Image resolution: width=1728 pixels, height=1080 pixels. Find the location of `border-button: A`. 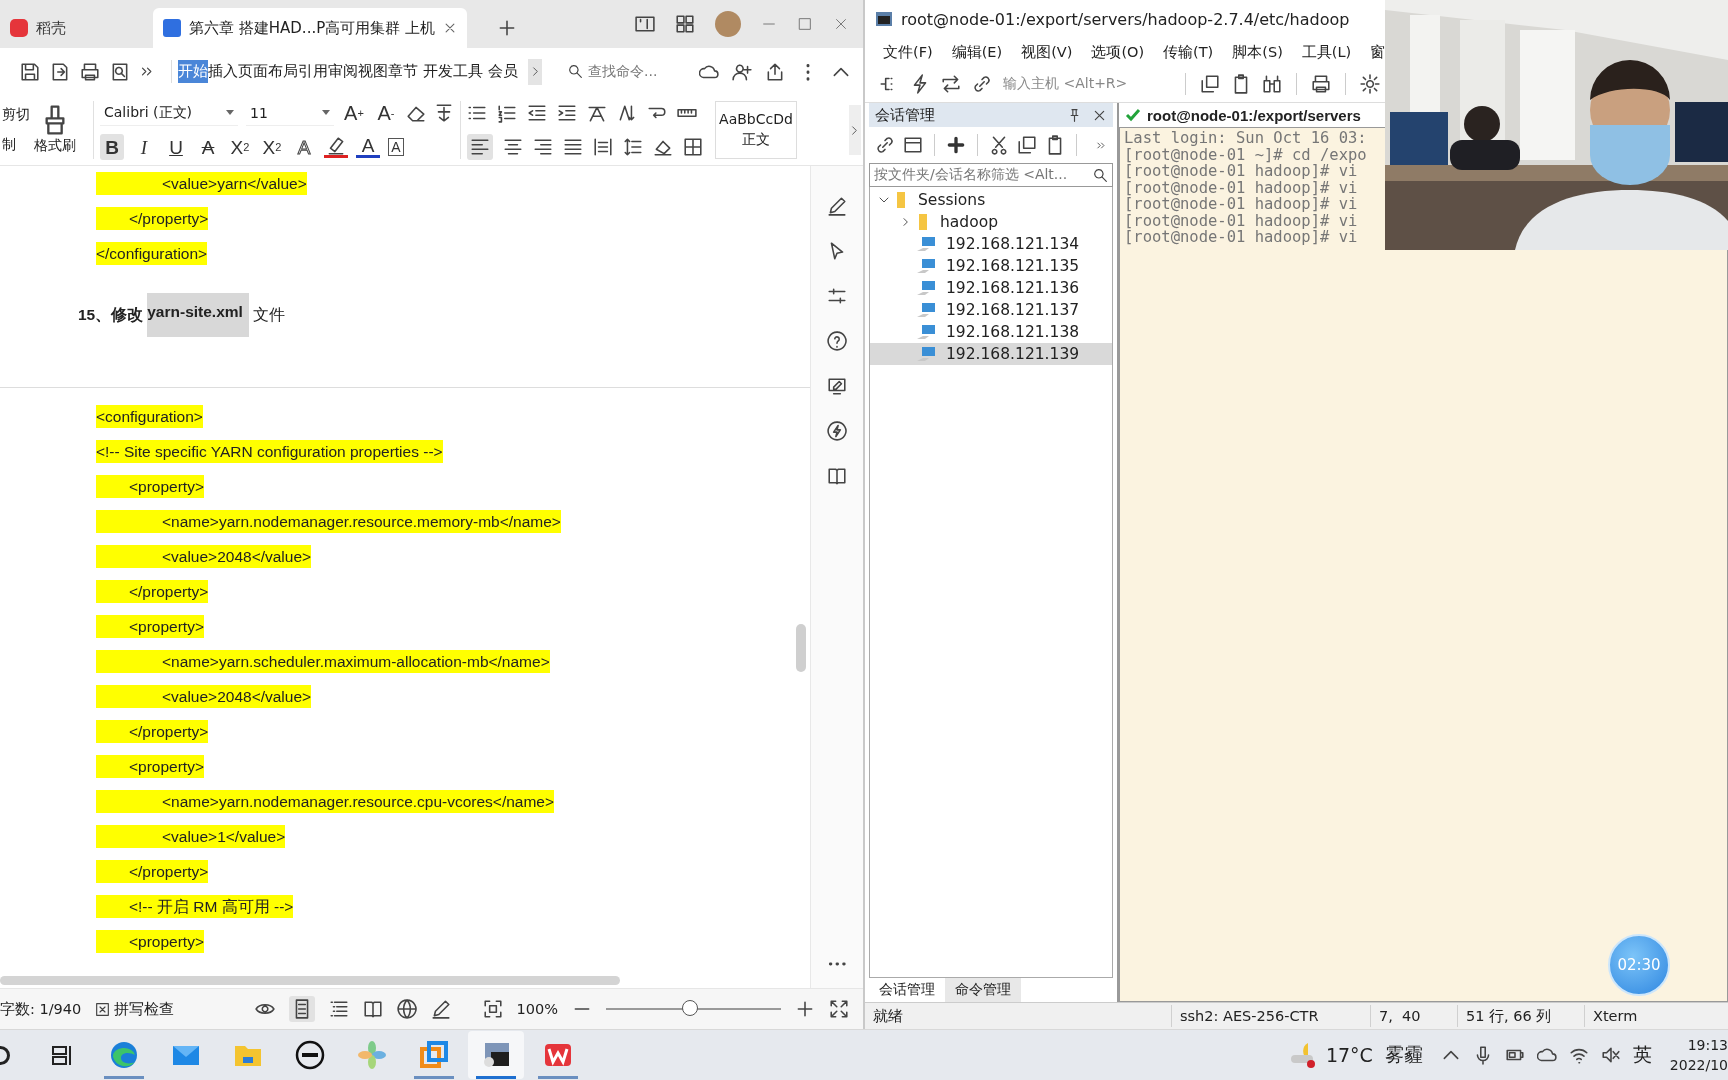

border-button: A is located at coordinates (396, 147).